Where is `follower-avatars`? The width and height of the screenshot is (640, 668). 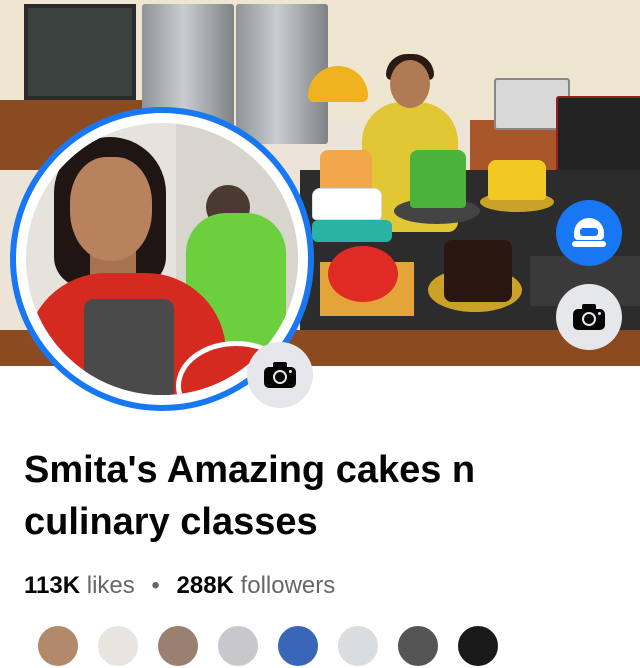
follower-avatars is located at coordinates (336, 646).